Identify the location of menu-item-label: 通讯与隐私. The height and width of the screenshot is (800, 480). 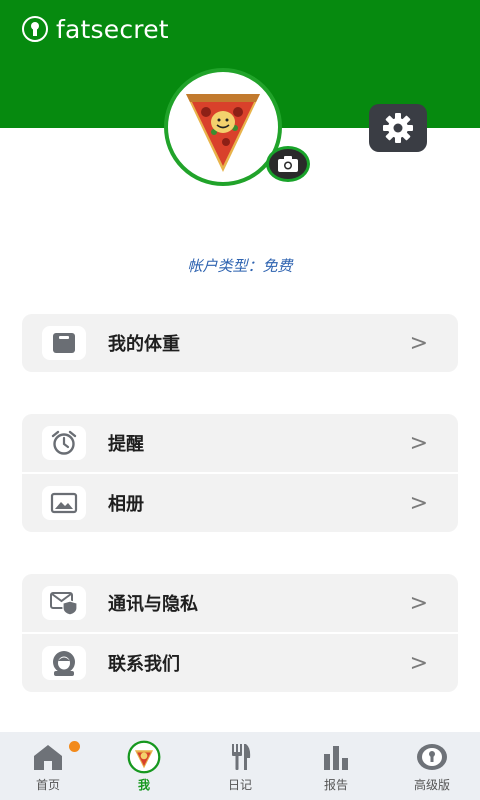
(153, 604).